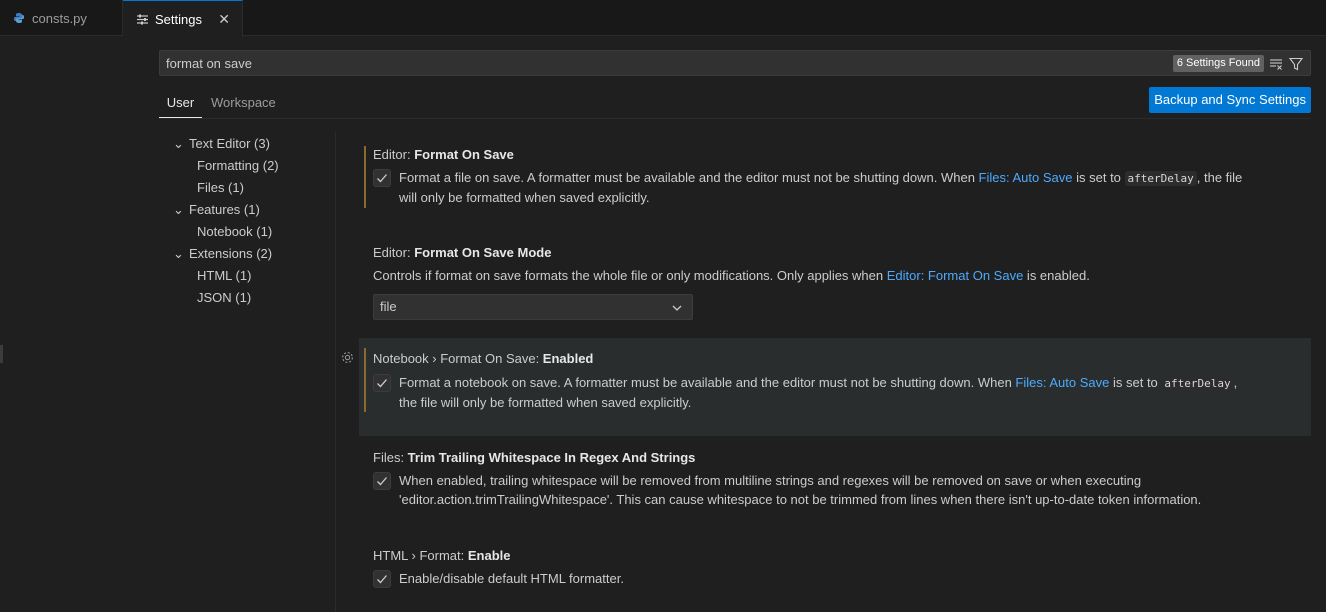  I want to click on html-format-enable-checkbox, so click(382, 579).